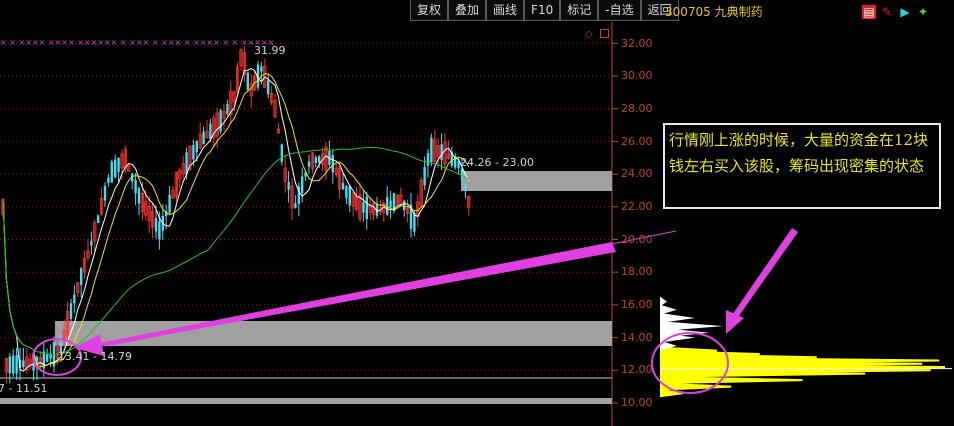 The width and height of the screenshot is (954, 426). Describe the element at coordinates (869, 12) in the screenshot. I see `chart-icon: ▤` at that location.